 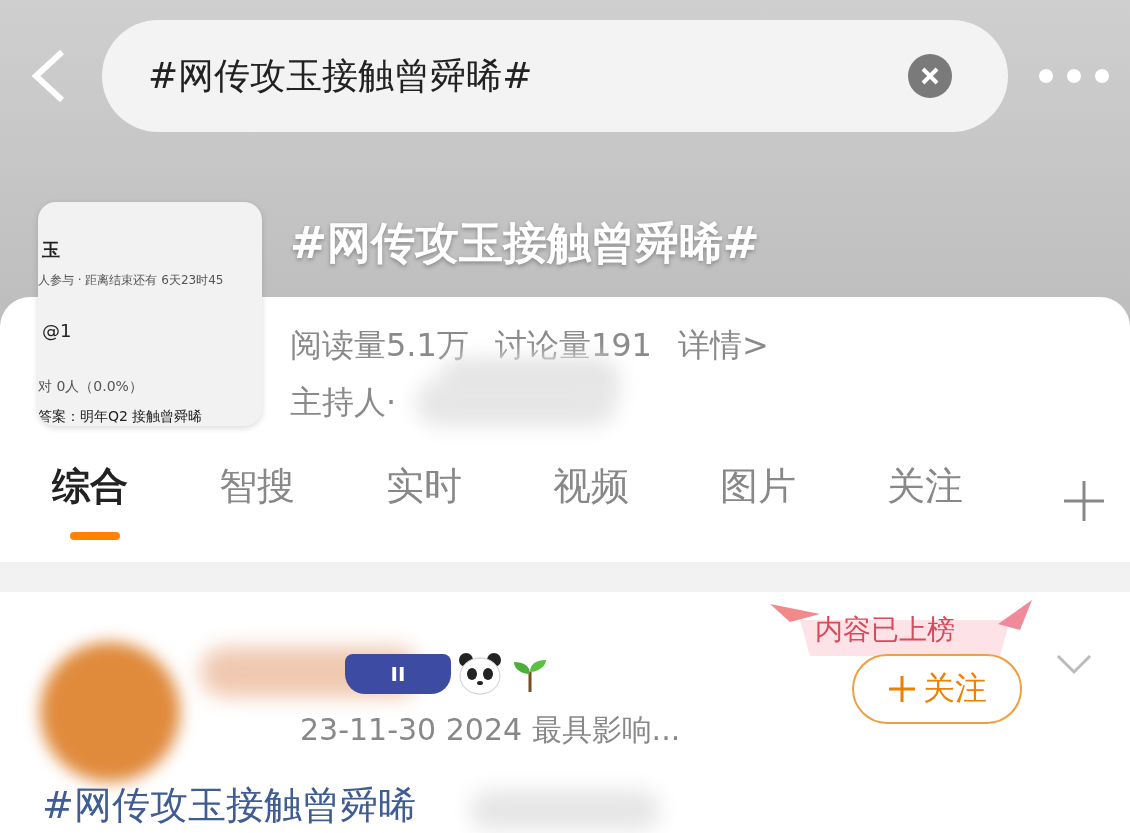 I want to click on post-text: #网传攻玉接触曾舜晞, so click(x=229, y=805).